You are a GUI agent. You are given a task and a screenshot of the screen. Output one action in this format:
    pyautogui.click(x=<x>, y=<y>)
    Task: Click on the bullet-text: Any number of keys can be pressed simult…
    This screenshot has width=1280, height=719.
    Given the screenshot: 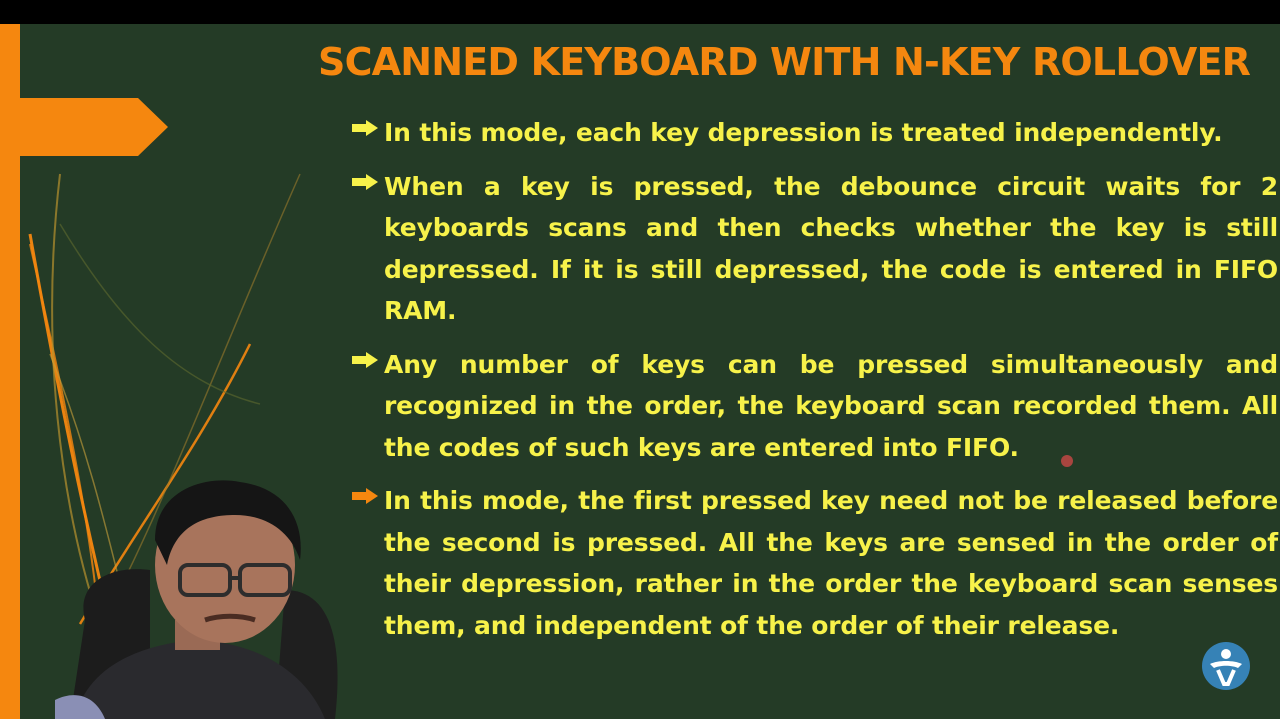 What is the action you would take?
    pyautogui.click(x=831, y=405)
    